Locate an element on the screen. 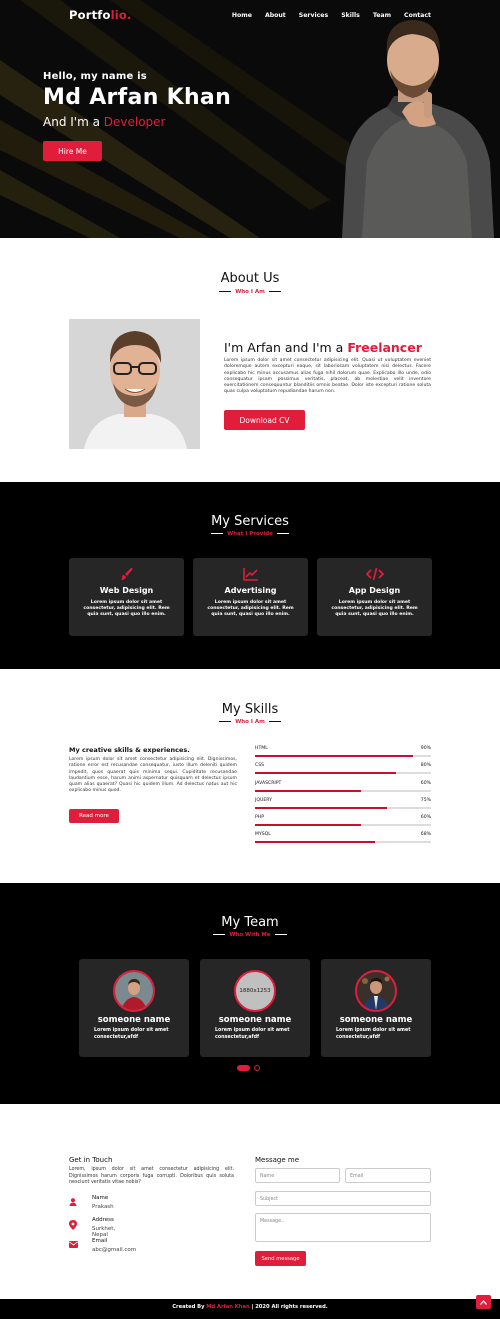  nav-team: Team is located at coordinates (382, 15).